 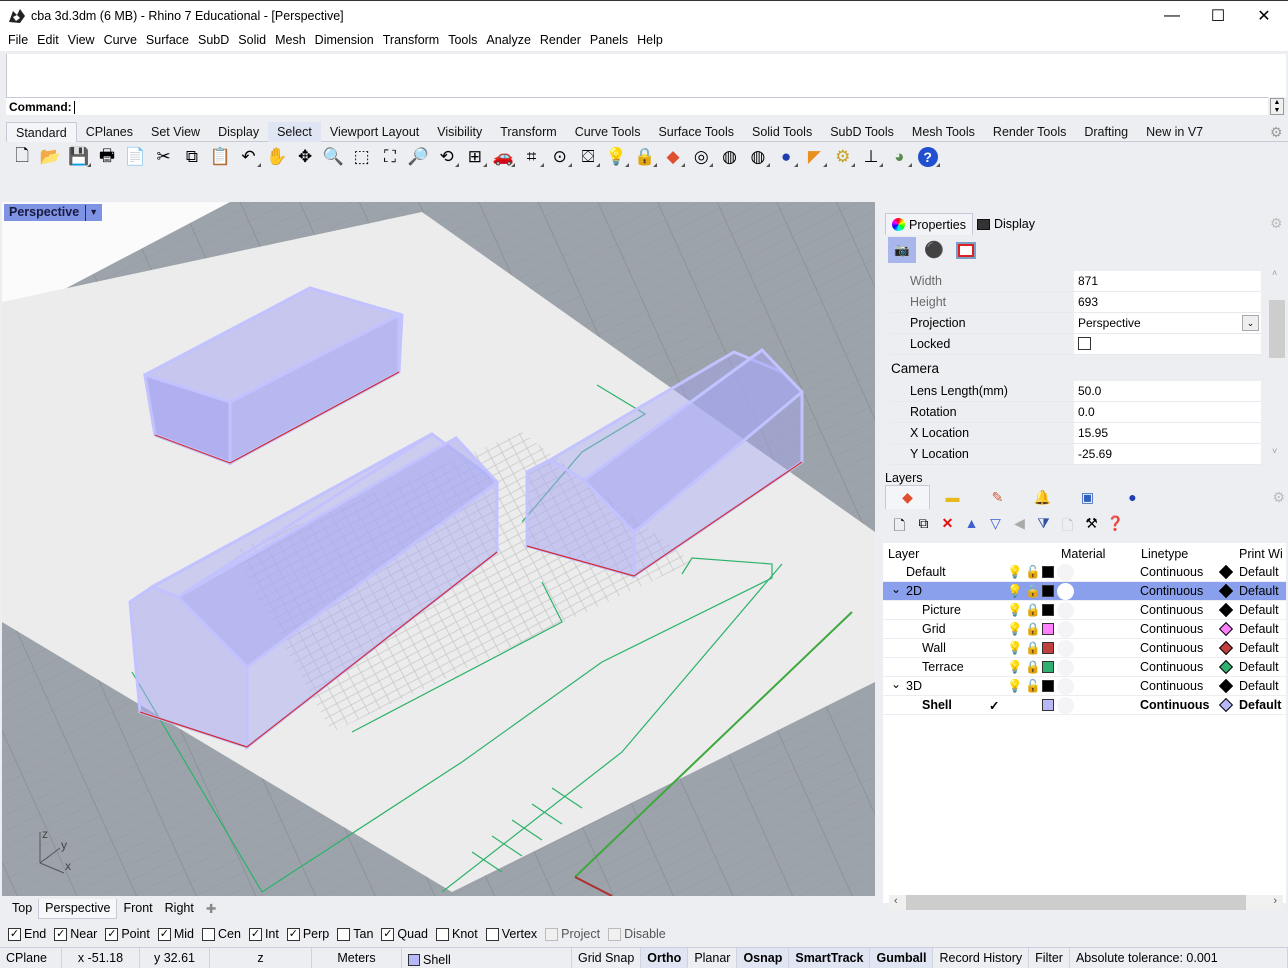 I want to click on layer-row-wall: Wall 💡 🔒 Continuous Default, so click(x=1084, y=648).